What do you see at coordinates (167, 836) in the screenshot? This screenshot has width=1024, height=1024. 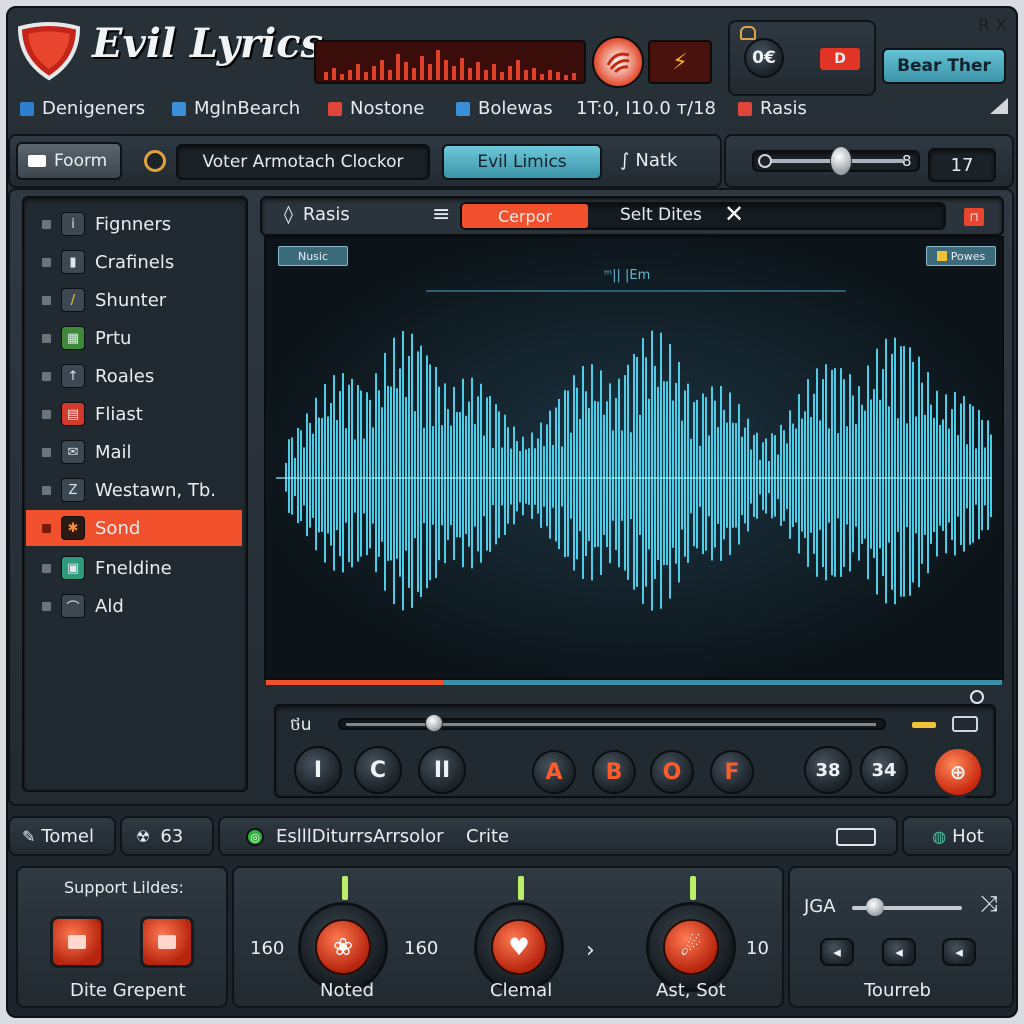 I see `status-count: ☢ 63` at bounding box center [167, 836].